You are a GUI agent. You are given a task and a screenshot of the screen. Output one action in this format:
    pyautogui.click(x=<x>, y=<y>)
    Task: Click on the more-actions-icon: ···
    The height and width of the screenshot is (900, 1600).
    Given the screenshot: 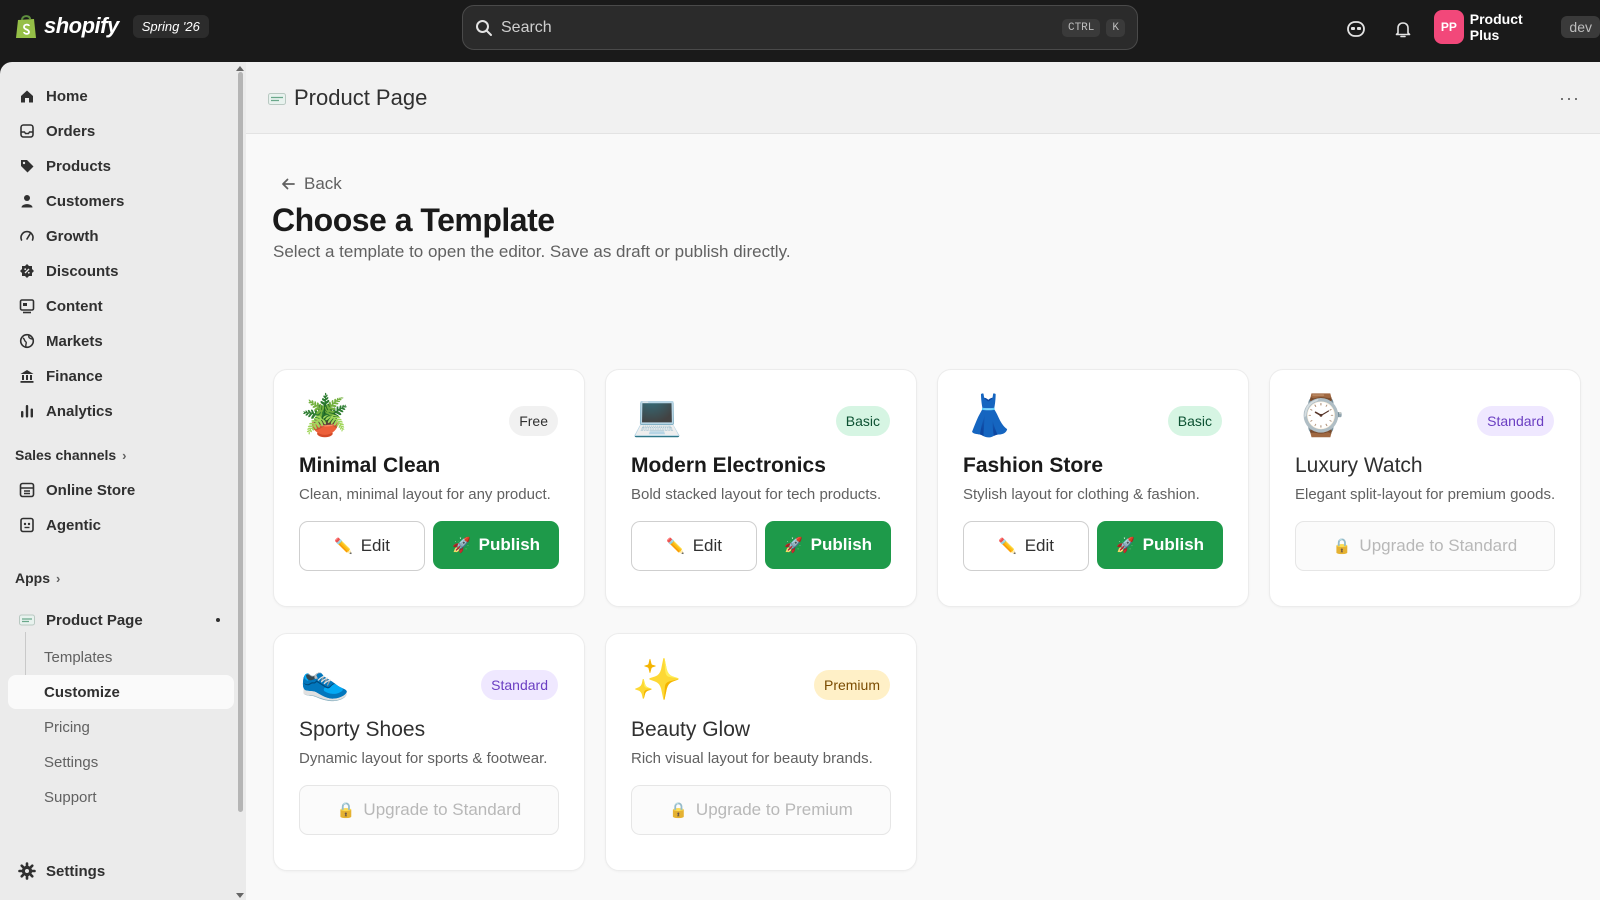 What is the action you would take?
    pyautogui.click(x=1569, y=98)
    